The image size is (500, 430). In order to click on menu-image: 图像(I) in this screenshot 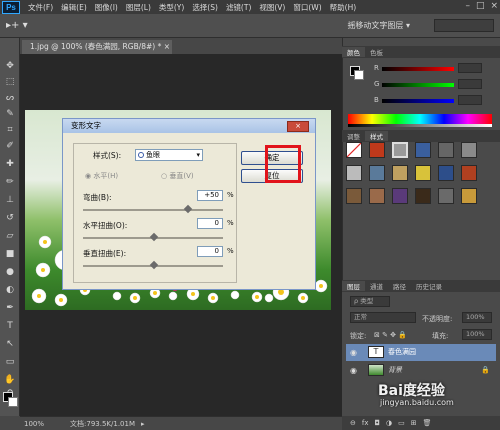, I will do `click(106, 7)`.